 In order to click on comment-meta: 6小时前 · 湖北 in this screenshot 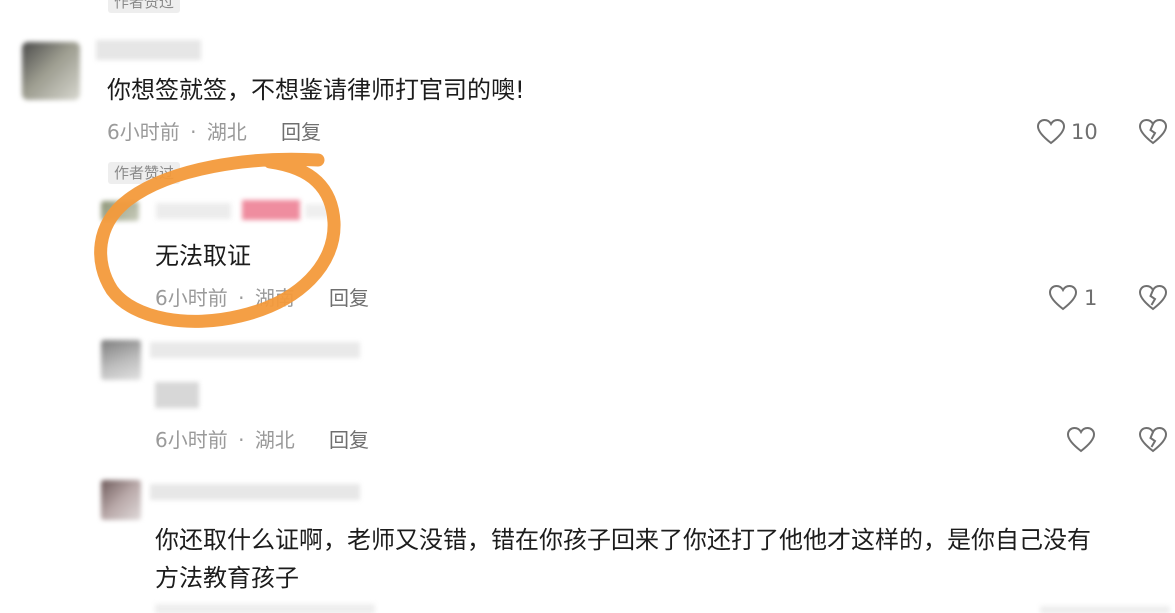, I will do `click(225, 440)`.